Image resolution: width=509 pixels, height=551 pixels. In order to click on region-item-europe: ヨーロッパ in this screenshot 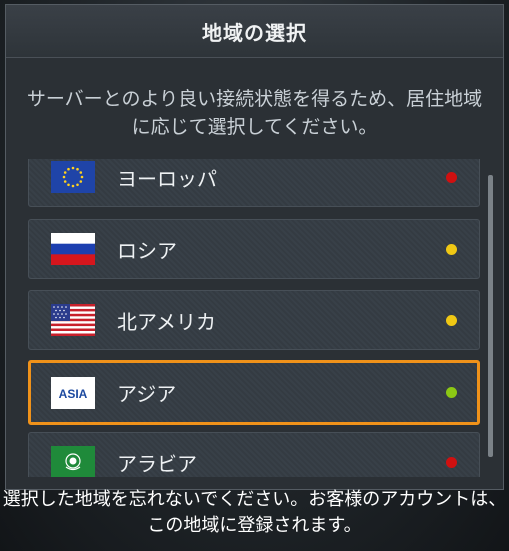, I will do `click(254, 183)`.